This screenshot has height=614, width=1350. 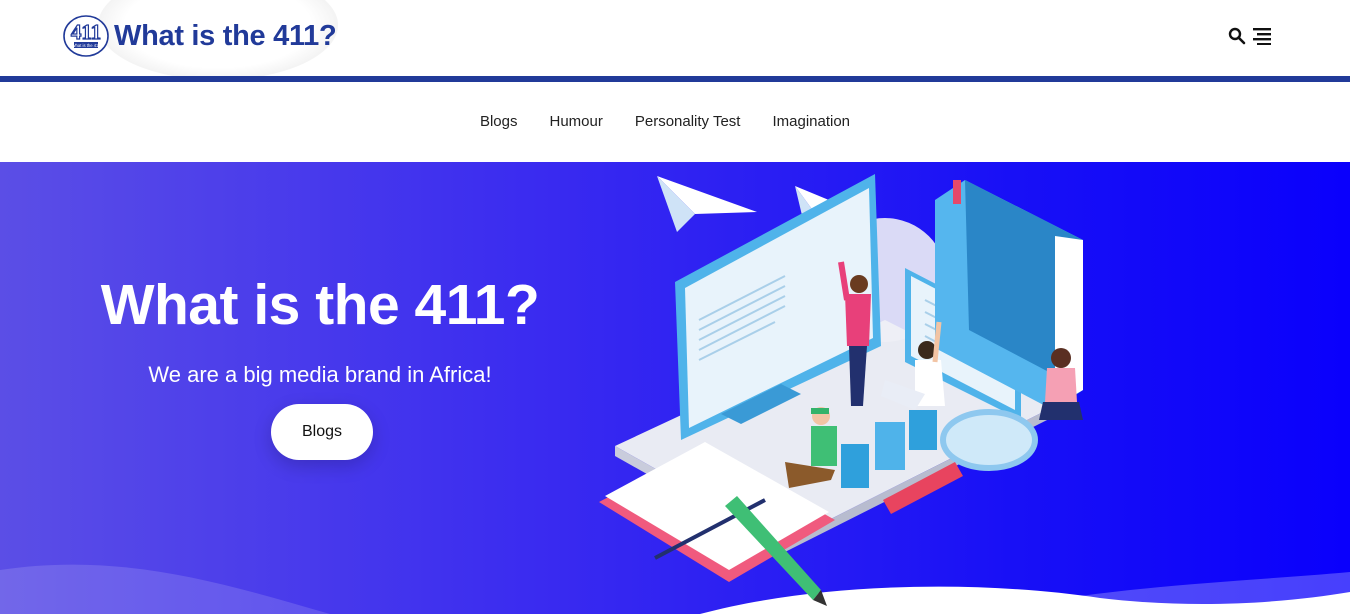 I want to click on search-icon, so click(x=1237, y=36).